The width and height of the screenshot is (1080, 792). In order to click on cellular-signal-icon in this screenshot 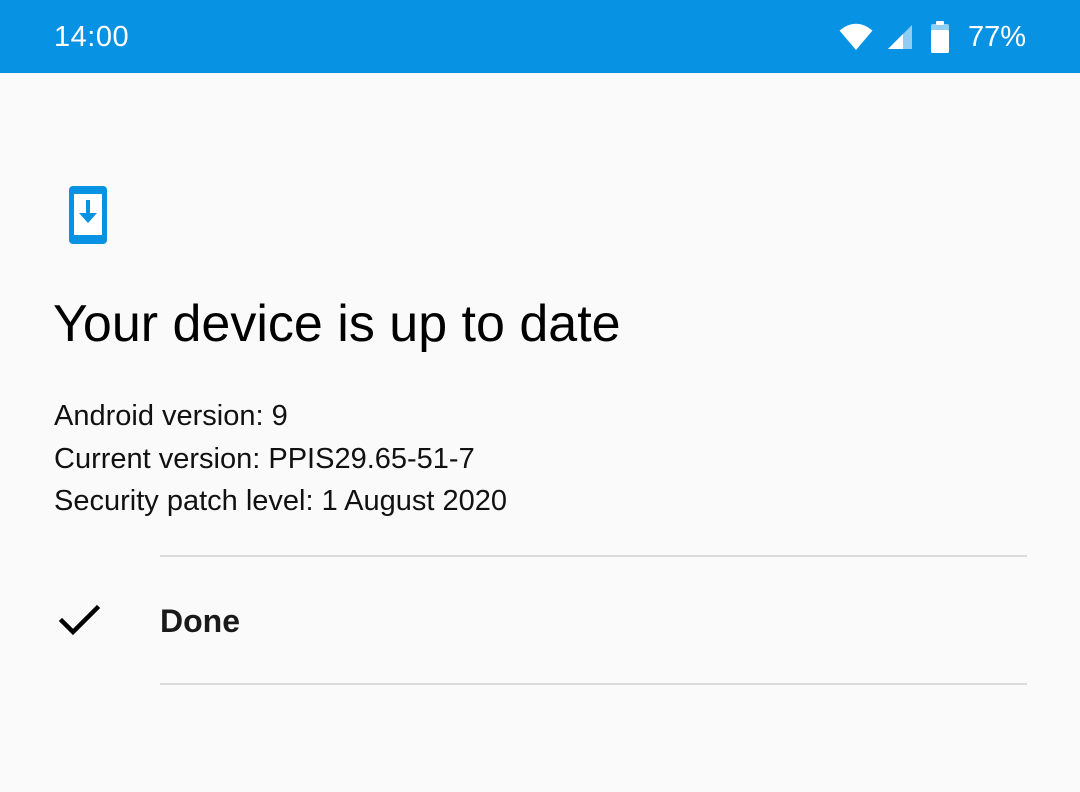, I will do `click(900, 37)`.